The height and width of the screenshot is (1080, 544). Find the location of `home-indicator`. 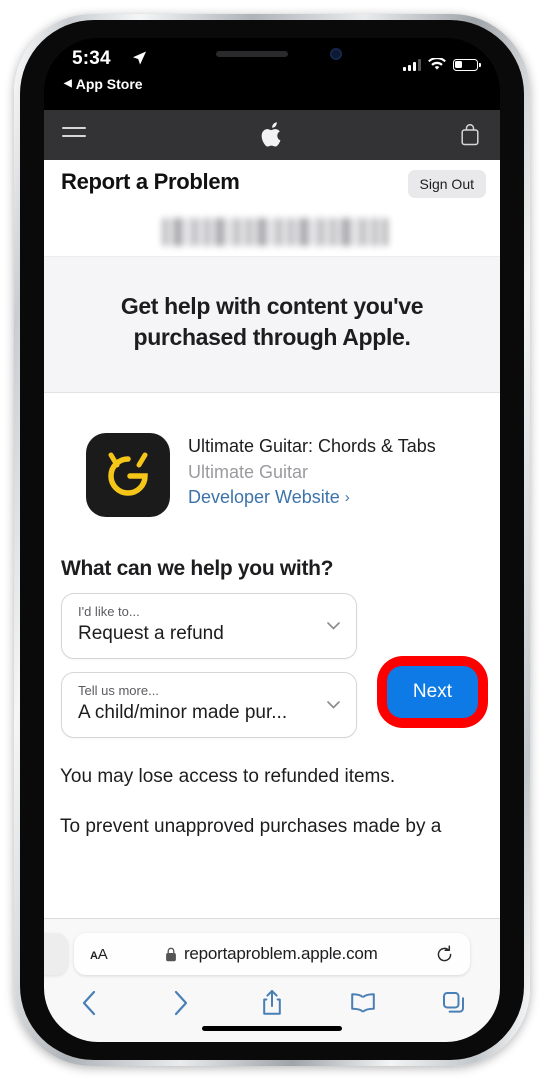

home-indicator is located at coordinates (272, 1028).